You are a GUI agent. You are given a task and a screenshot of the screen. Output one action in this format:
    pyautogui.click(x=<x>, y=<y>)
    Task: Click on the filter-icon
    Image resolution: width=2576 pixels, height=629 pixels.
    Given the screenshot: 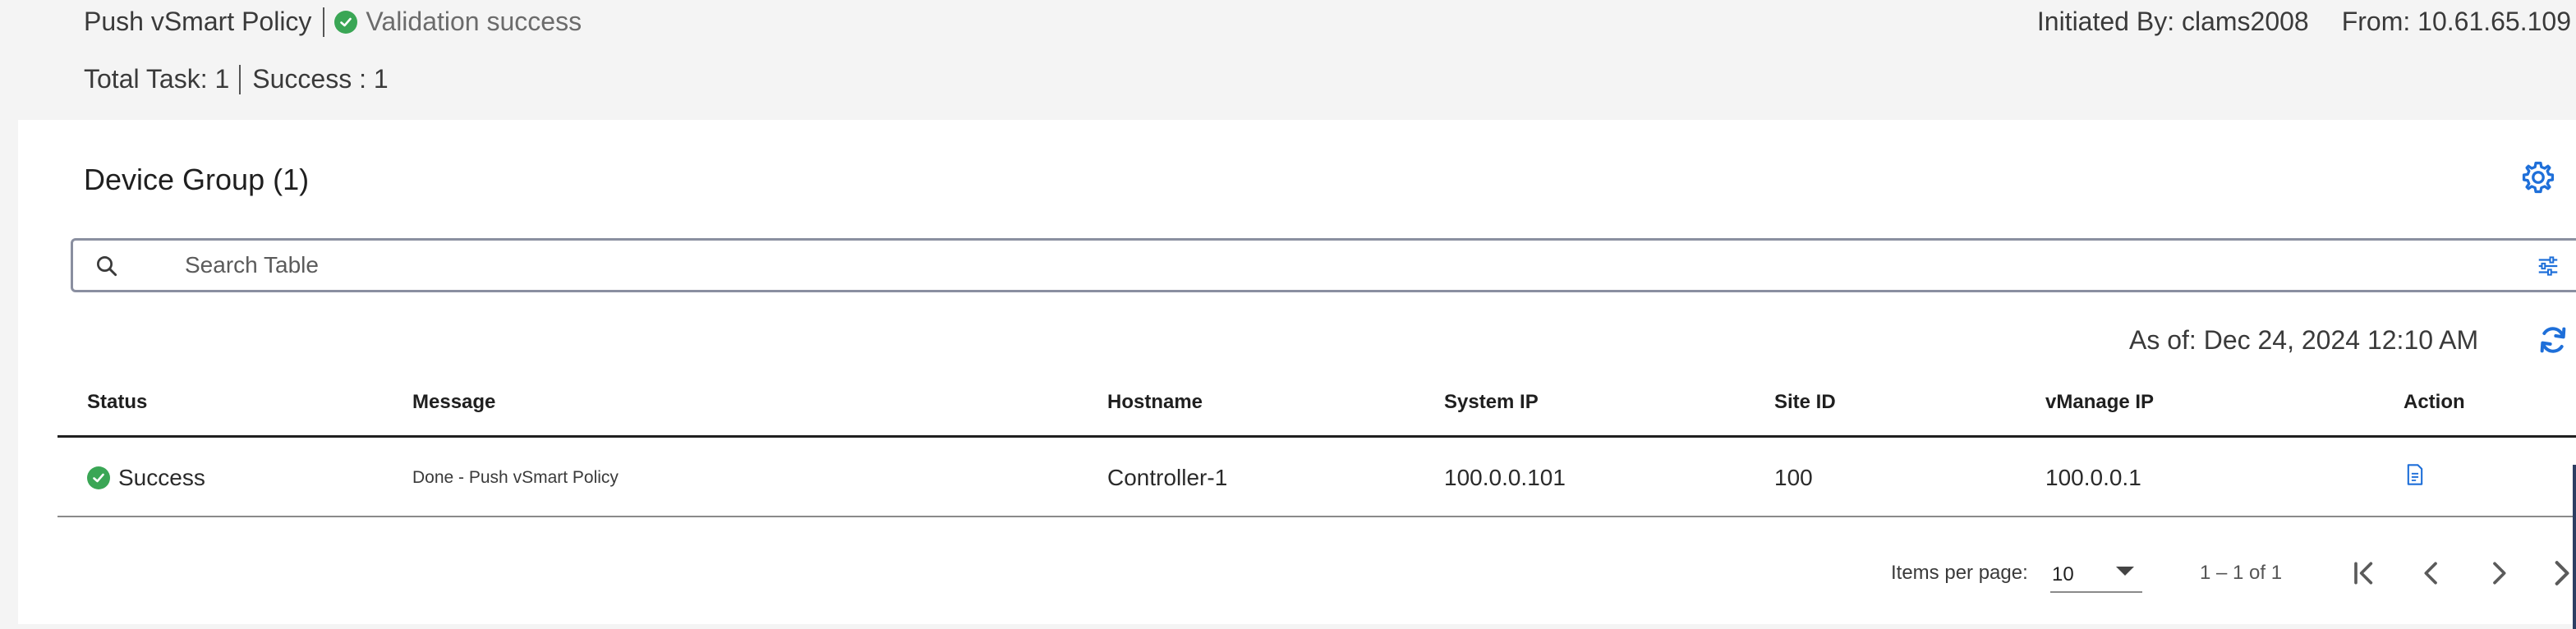 What is the action you would take?
    pyautogui.click(x=2548, y=266)
    